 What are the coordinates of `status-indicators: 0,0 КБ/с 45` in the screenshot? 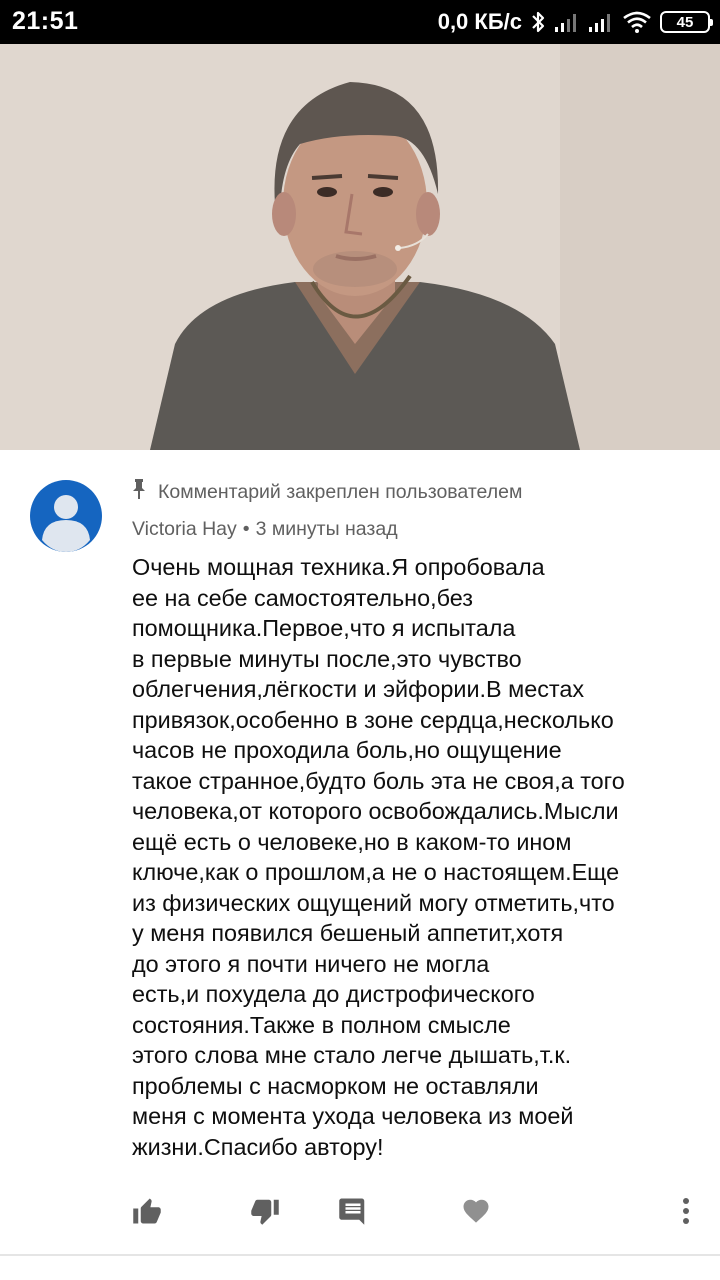 It's located at (575, 22).